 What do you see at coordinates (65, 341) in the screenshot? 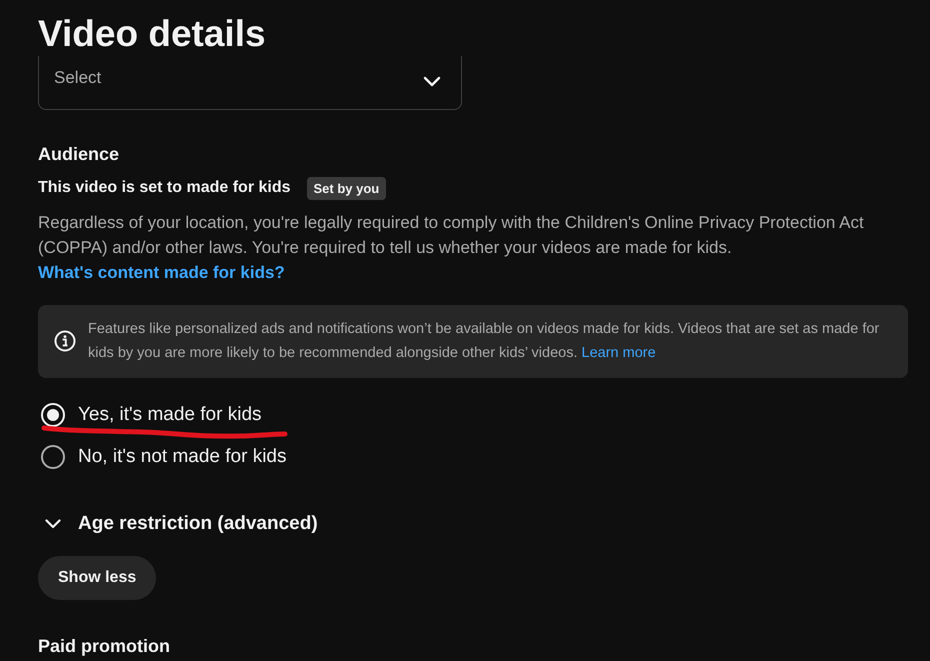
I see `info-icon` at bounding box center [65, 341].